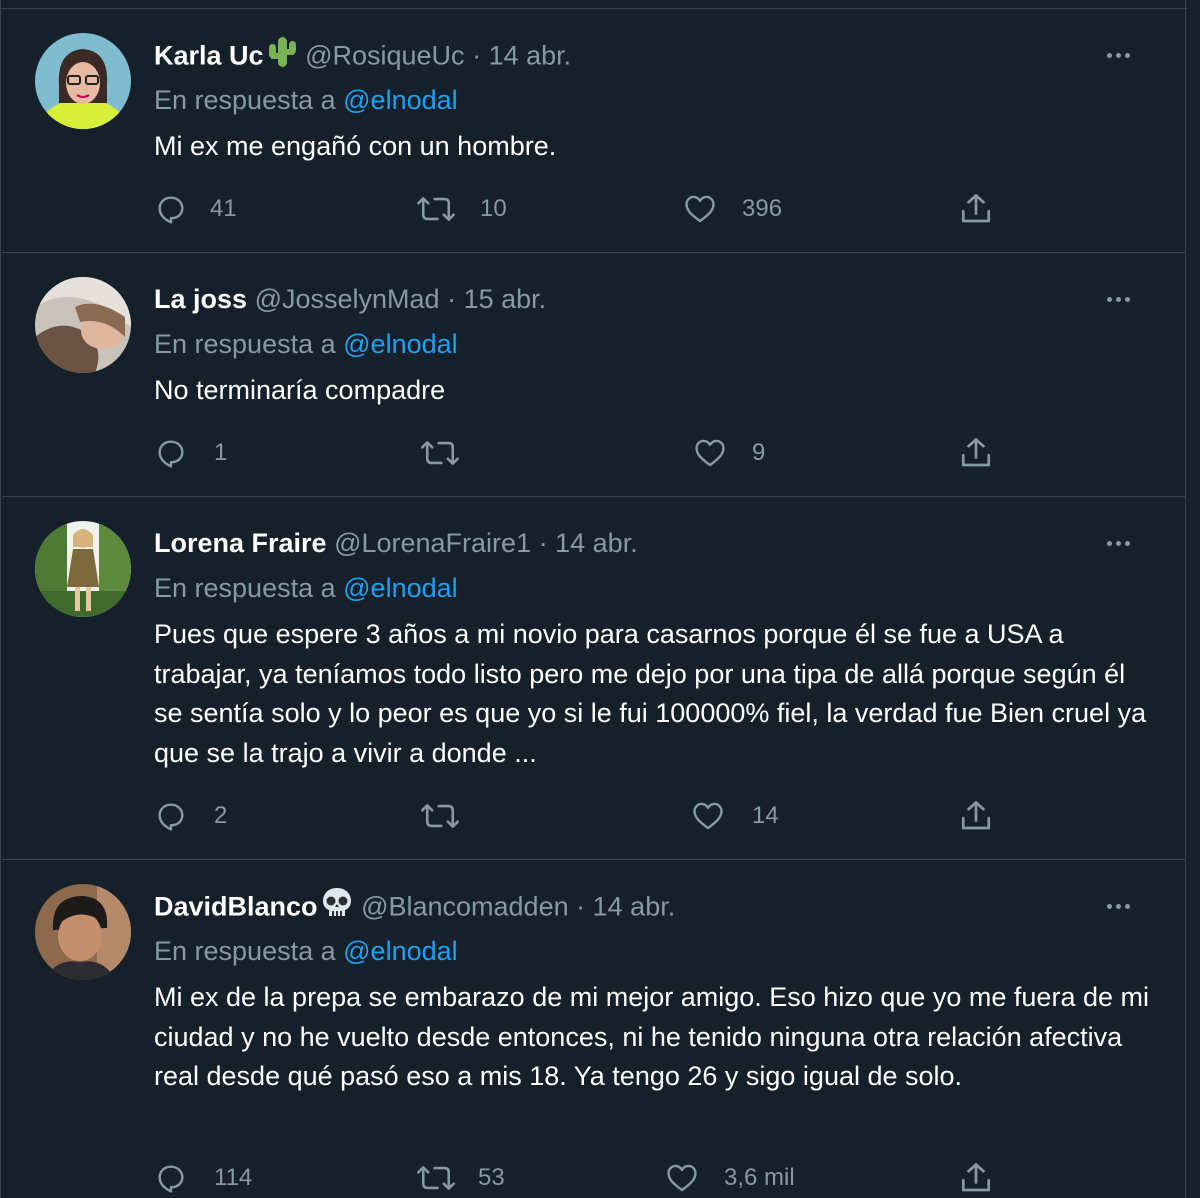 Image resolution: width=1200 pixels, height=1198 pixels. What do you see at coordinates (432, 543) in the screenshot?
I see `user-handle: @LorenaFraire1` at bounding box center [432, 543].